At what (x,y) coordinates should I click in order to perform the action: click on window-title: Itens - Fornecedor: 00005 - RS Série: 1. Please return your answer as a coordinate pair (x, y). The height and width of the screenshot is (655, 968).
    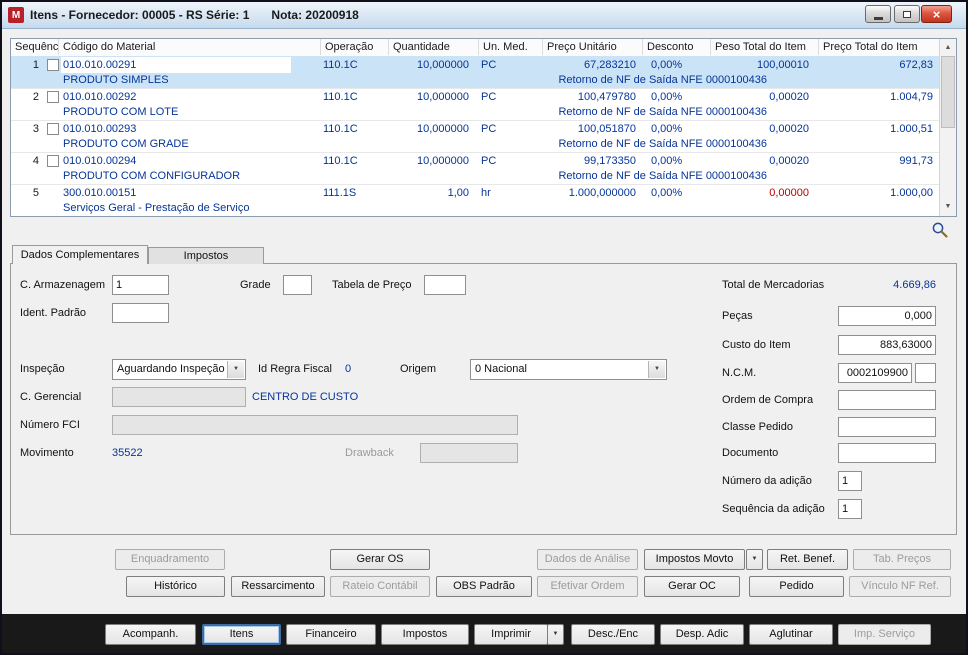
    Looking at the image, I should click on (140, 15).